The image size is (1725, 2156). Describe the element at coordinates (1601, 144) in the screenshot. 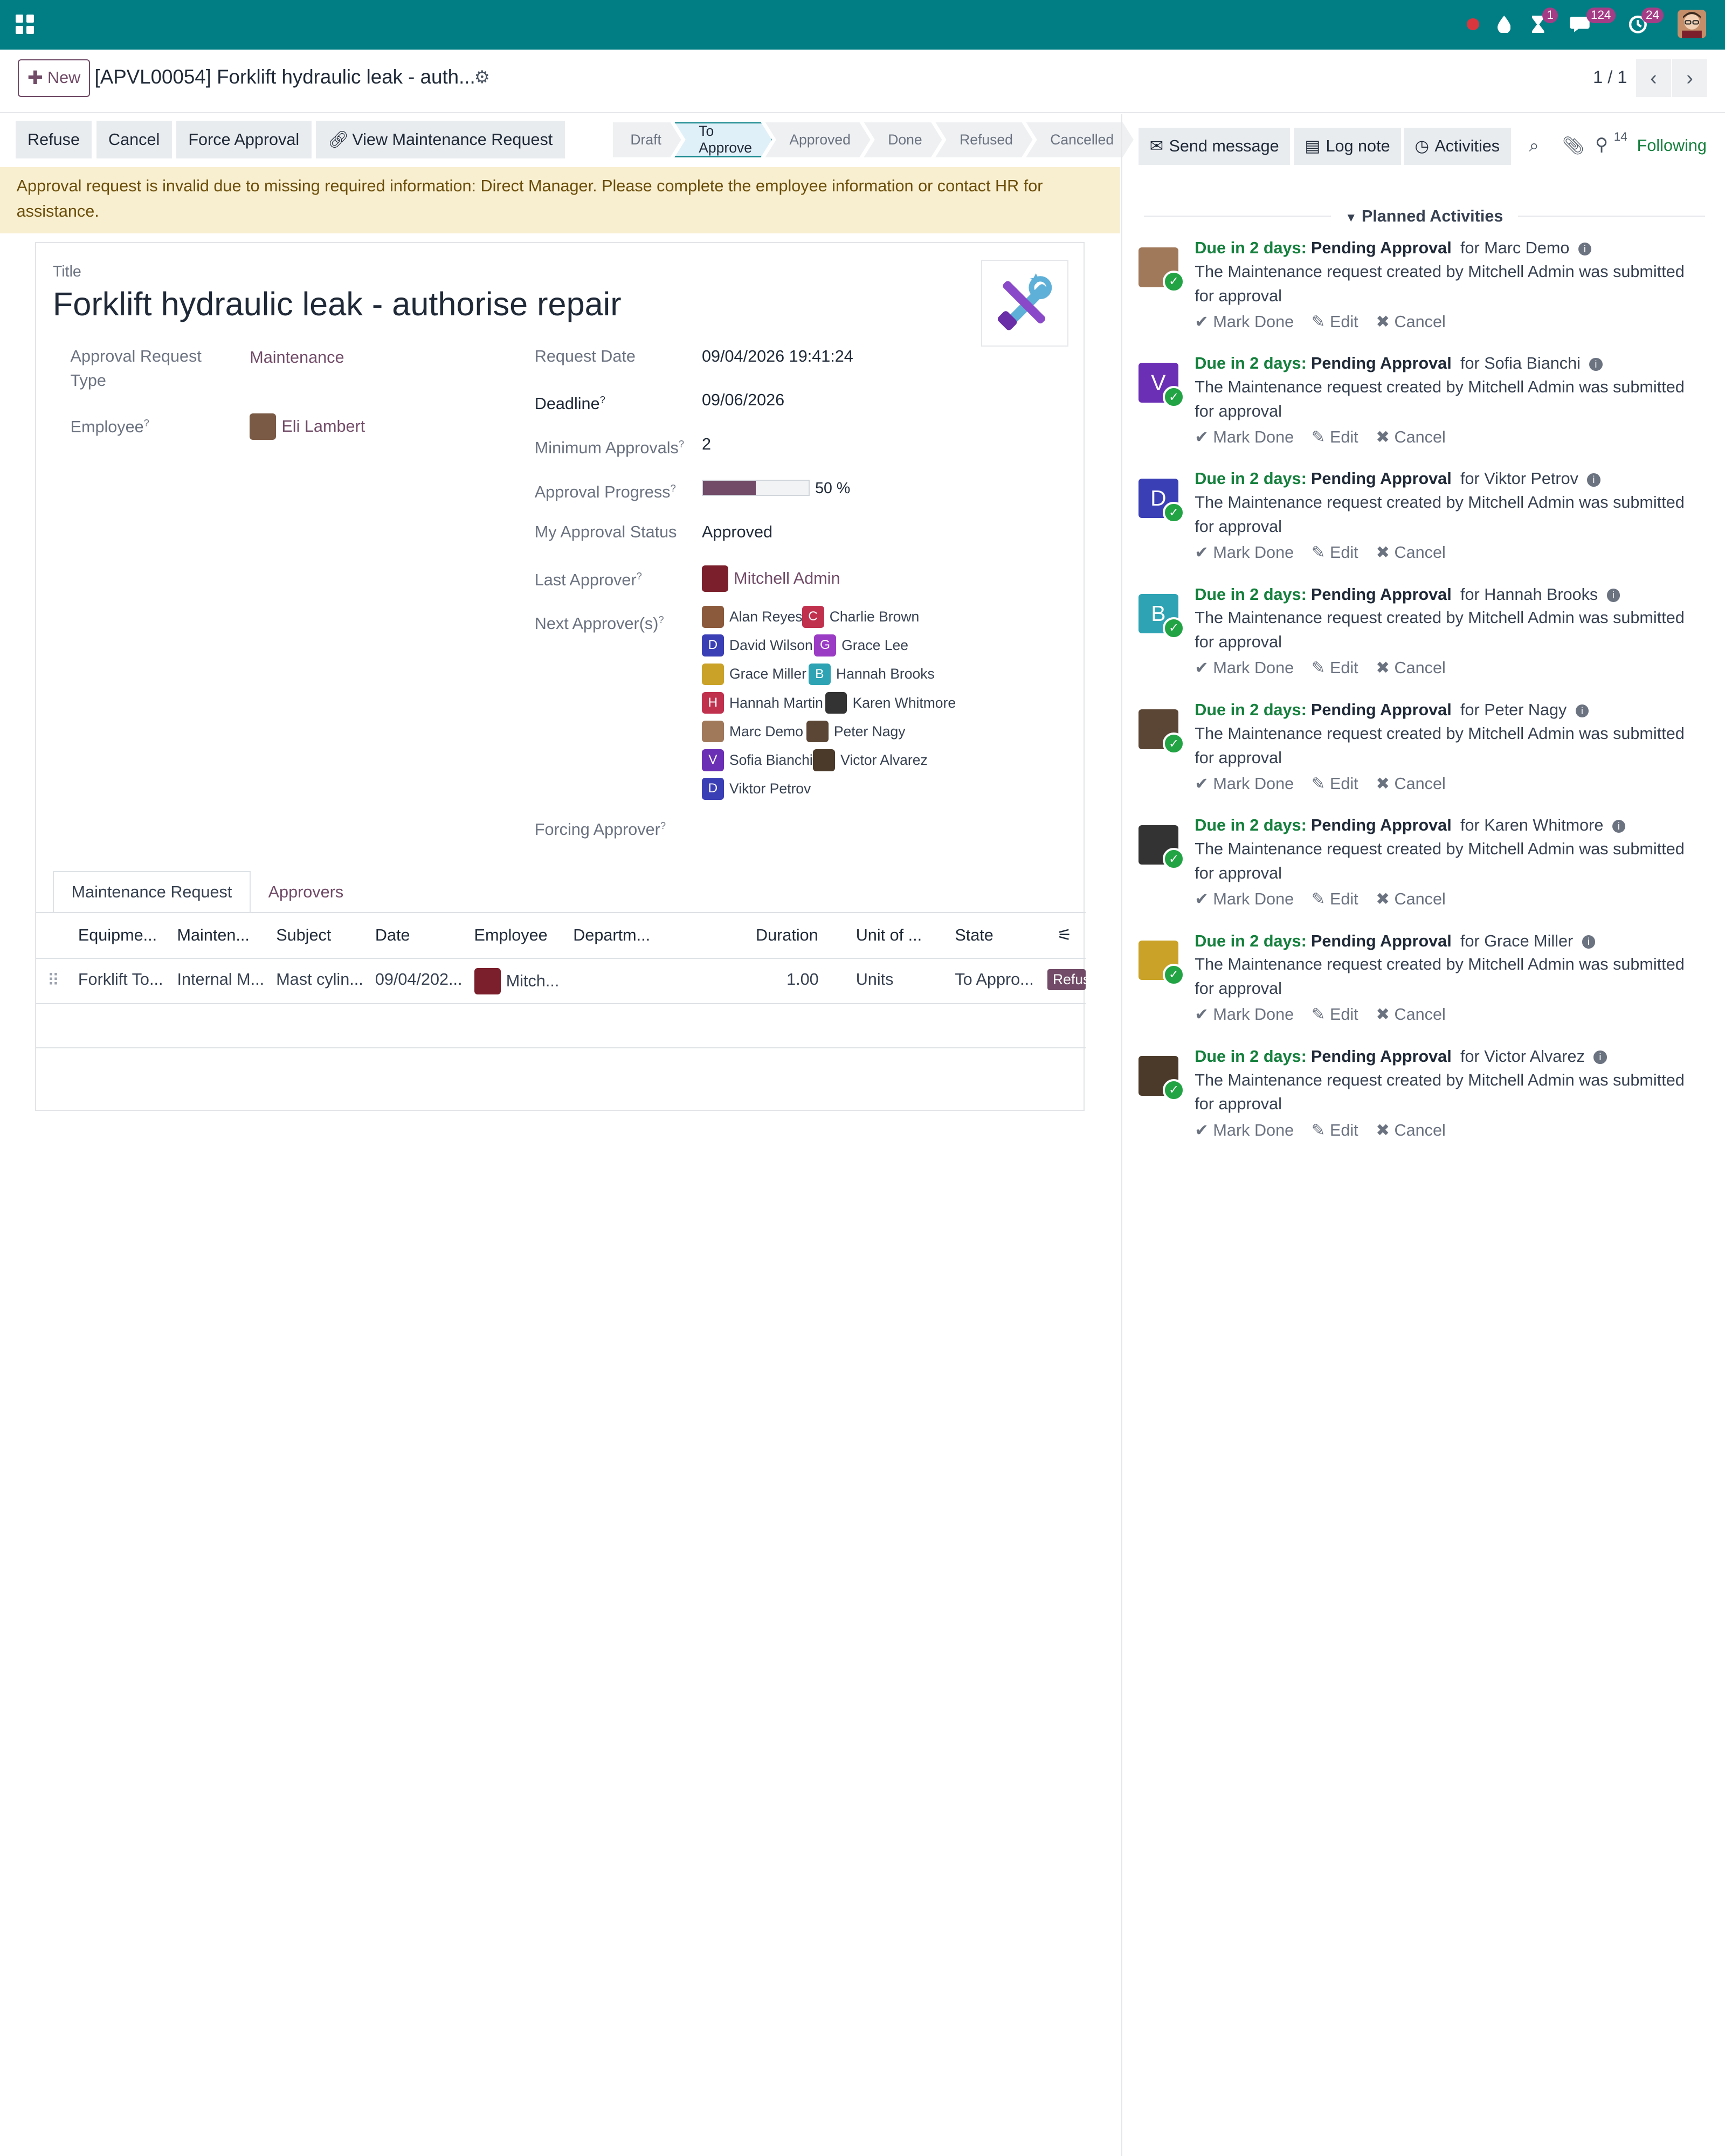

I see `followers-icon: ⚲` at that location.